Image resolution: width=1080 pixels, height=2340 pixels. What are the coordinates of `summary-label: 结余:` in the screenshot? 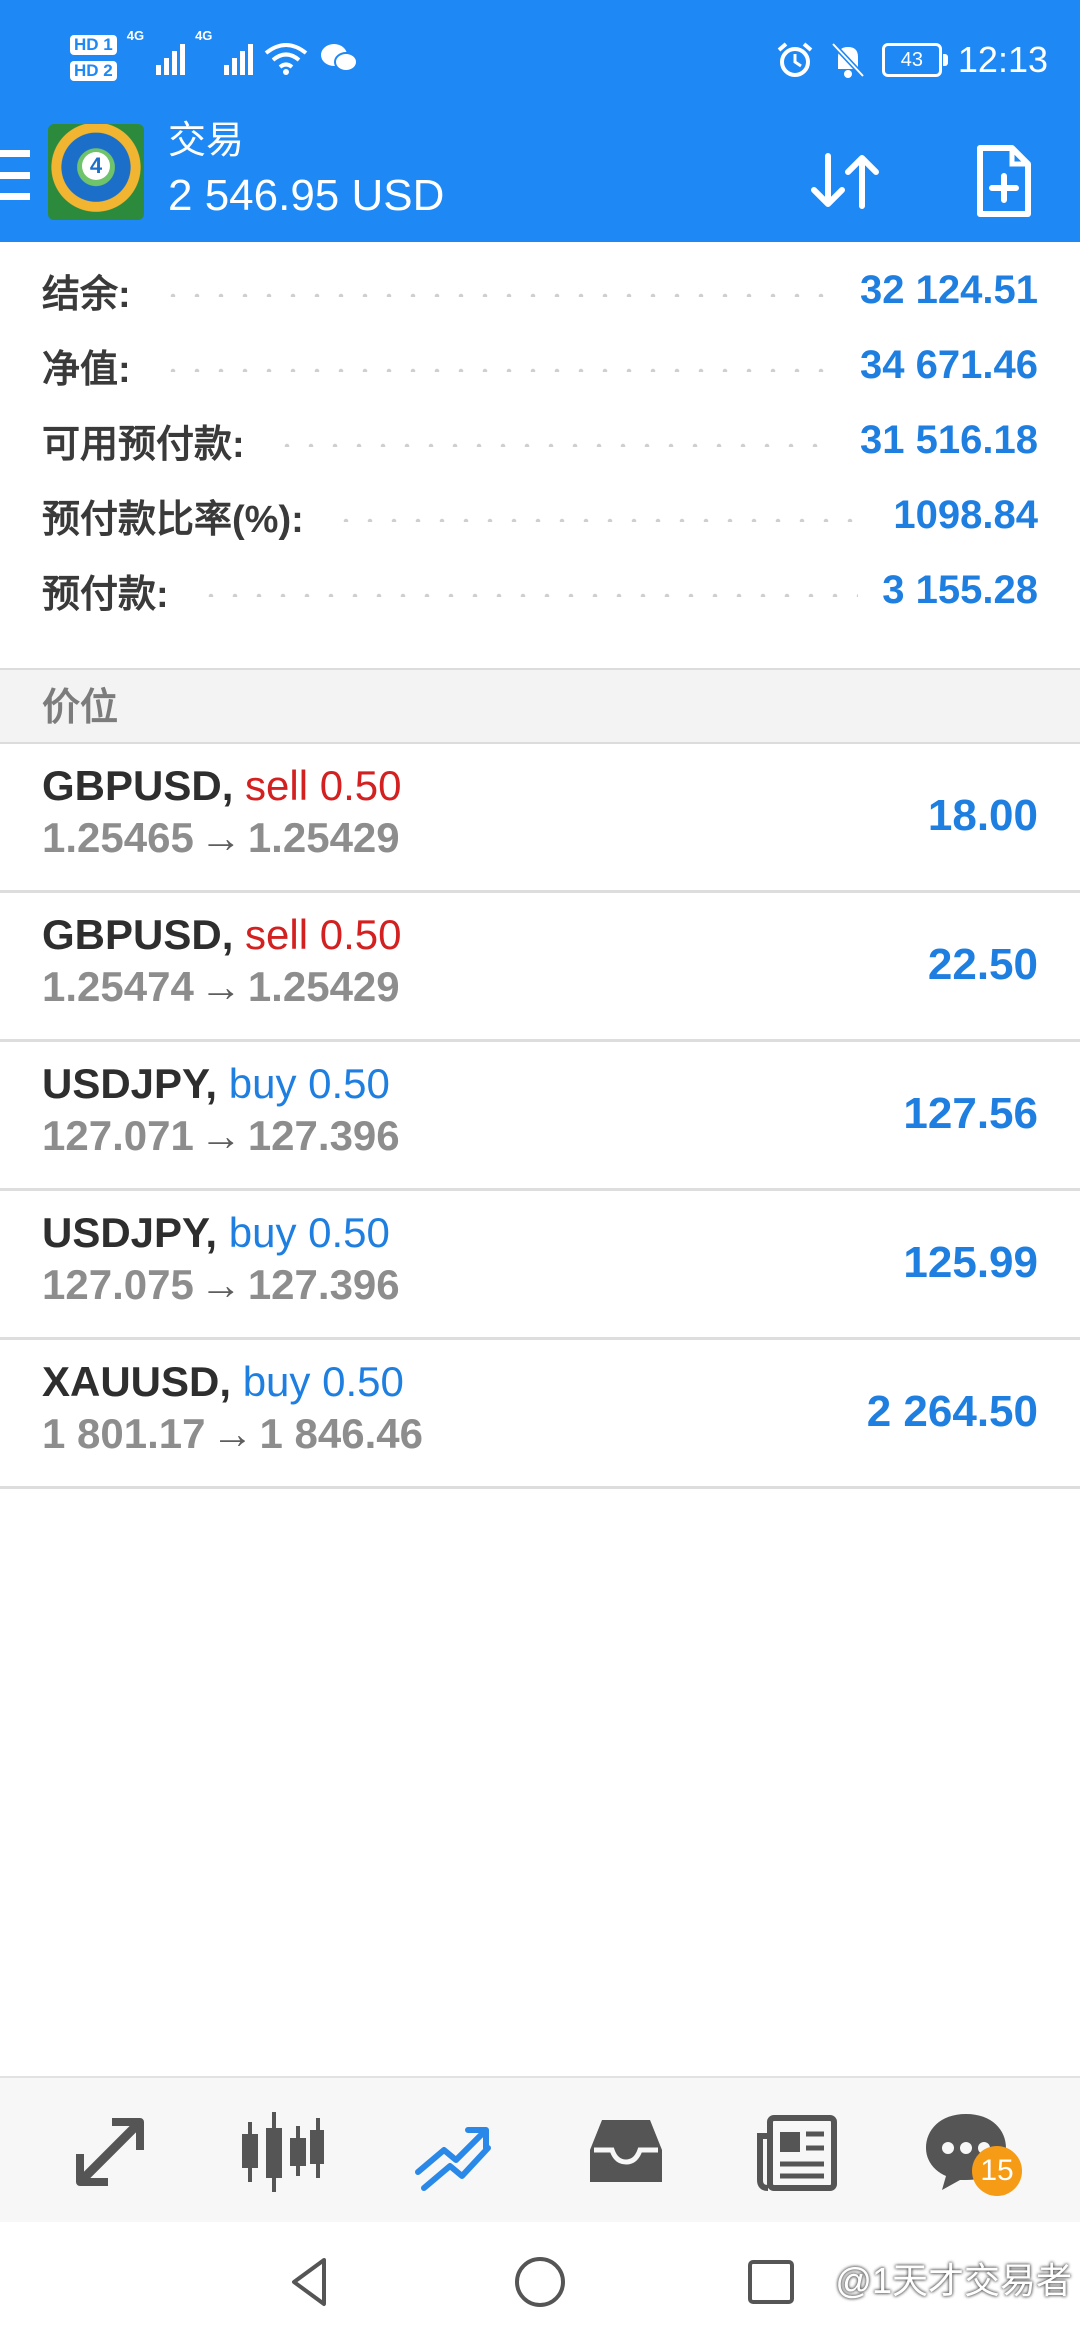 It's located at (86, 295).